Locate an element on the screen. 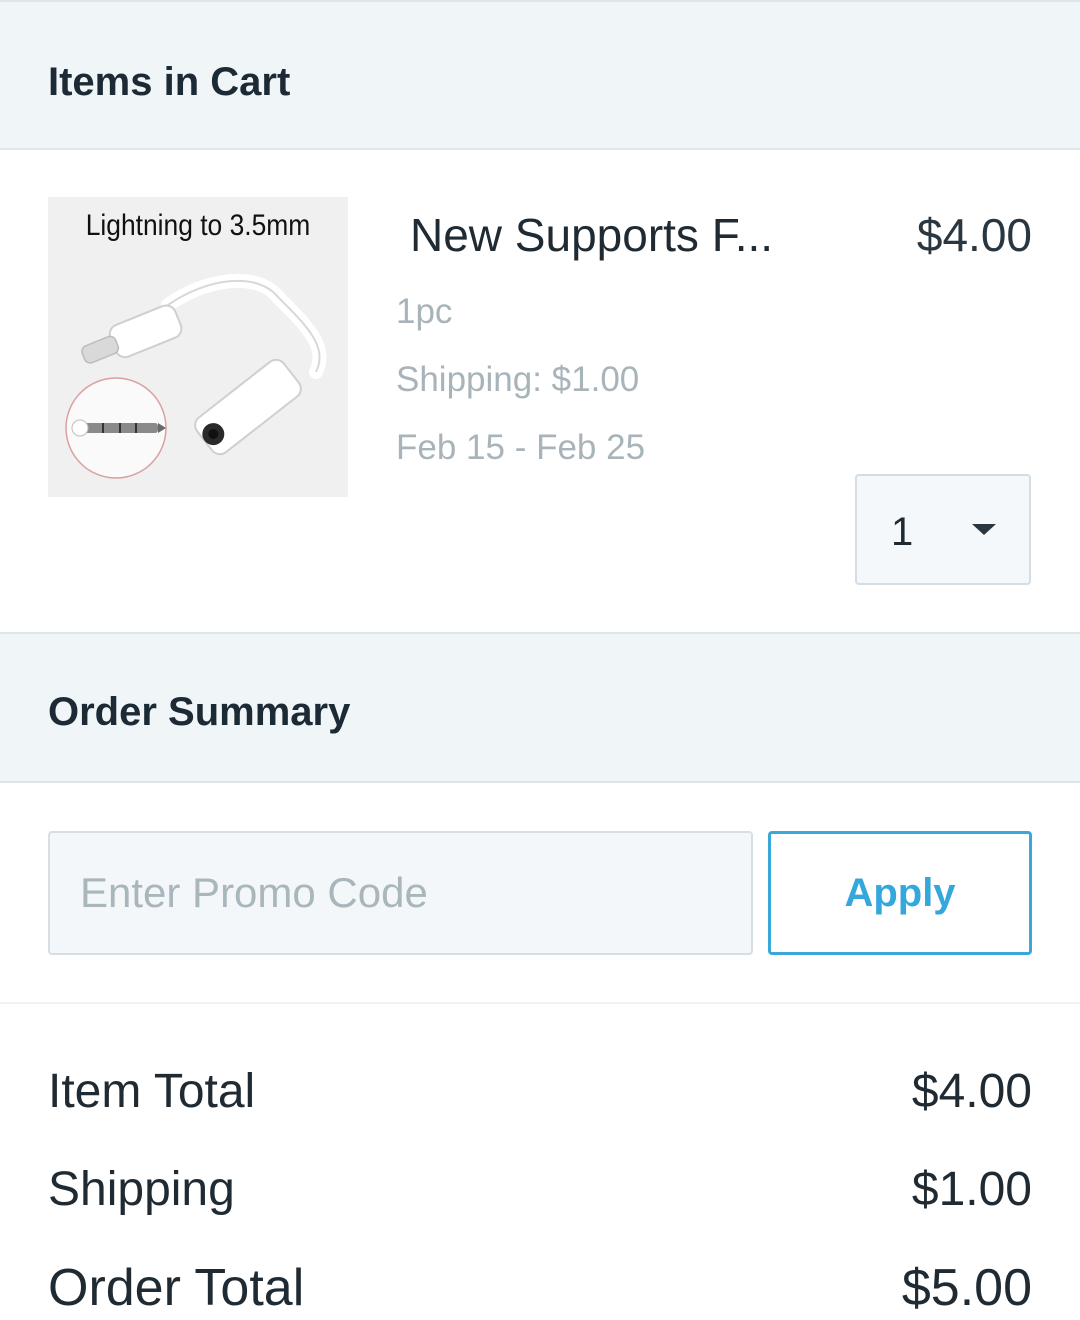  item-total-label: Item Total is located at coordinates (152, 1091).